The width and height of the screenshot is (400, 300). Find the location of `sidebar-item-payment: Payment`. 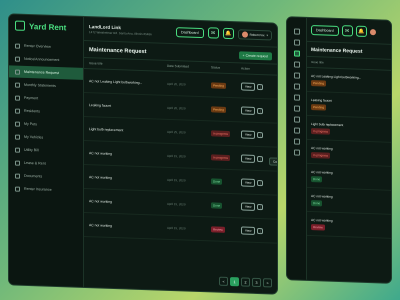

sidebar-item-payment: Payment is located at coordinates (46, 98).